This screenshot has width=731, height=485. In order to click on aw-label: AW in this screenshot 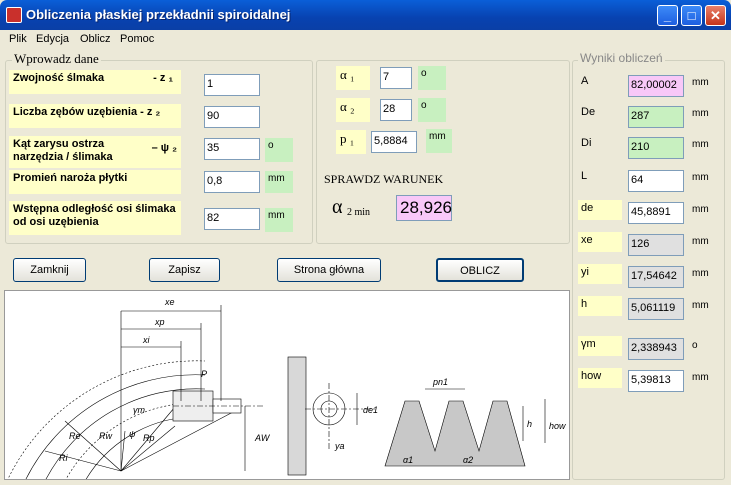, I will do `click(262, 438)`.